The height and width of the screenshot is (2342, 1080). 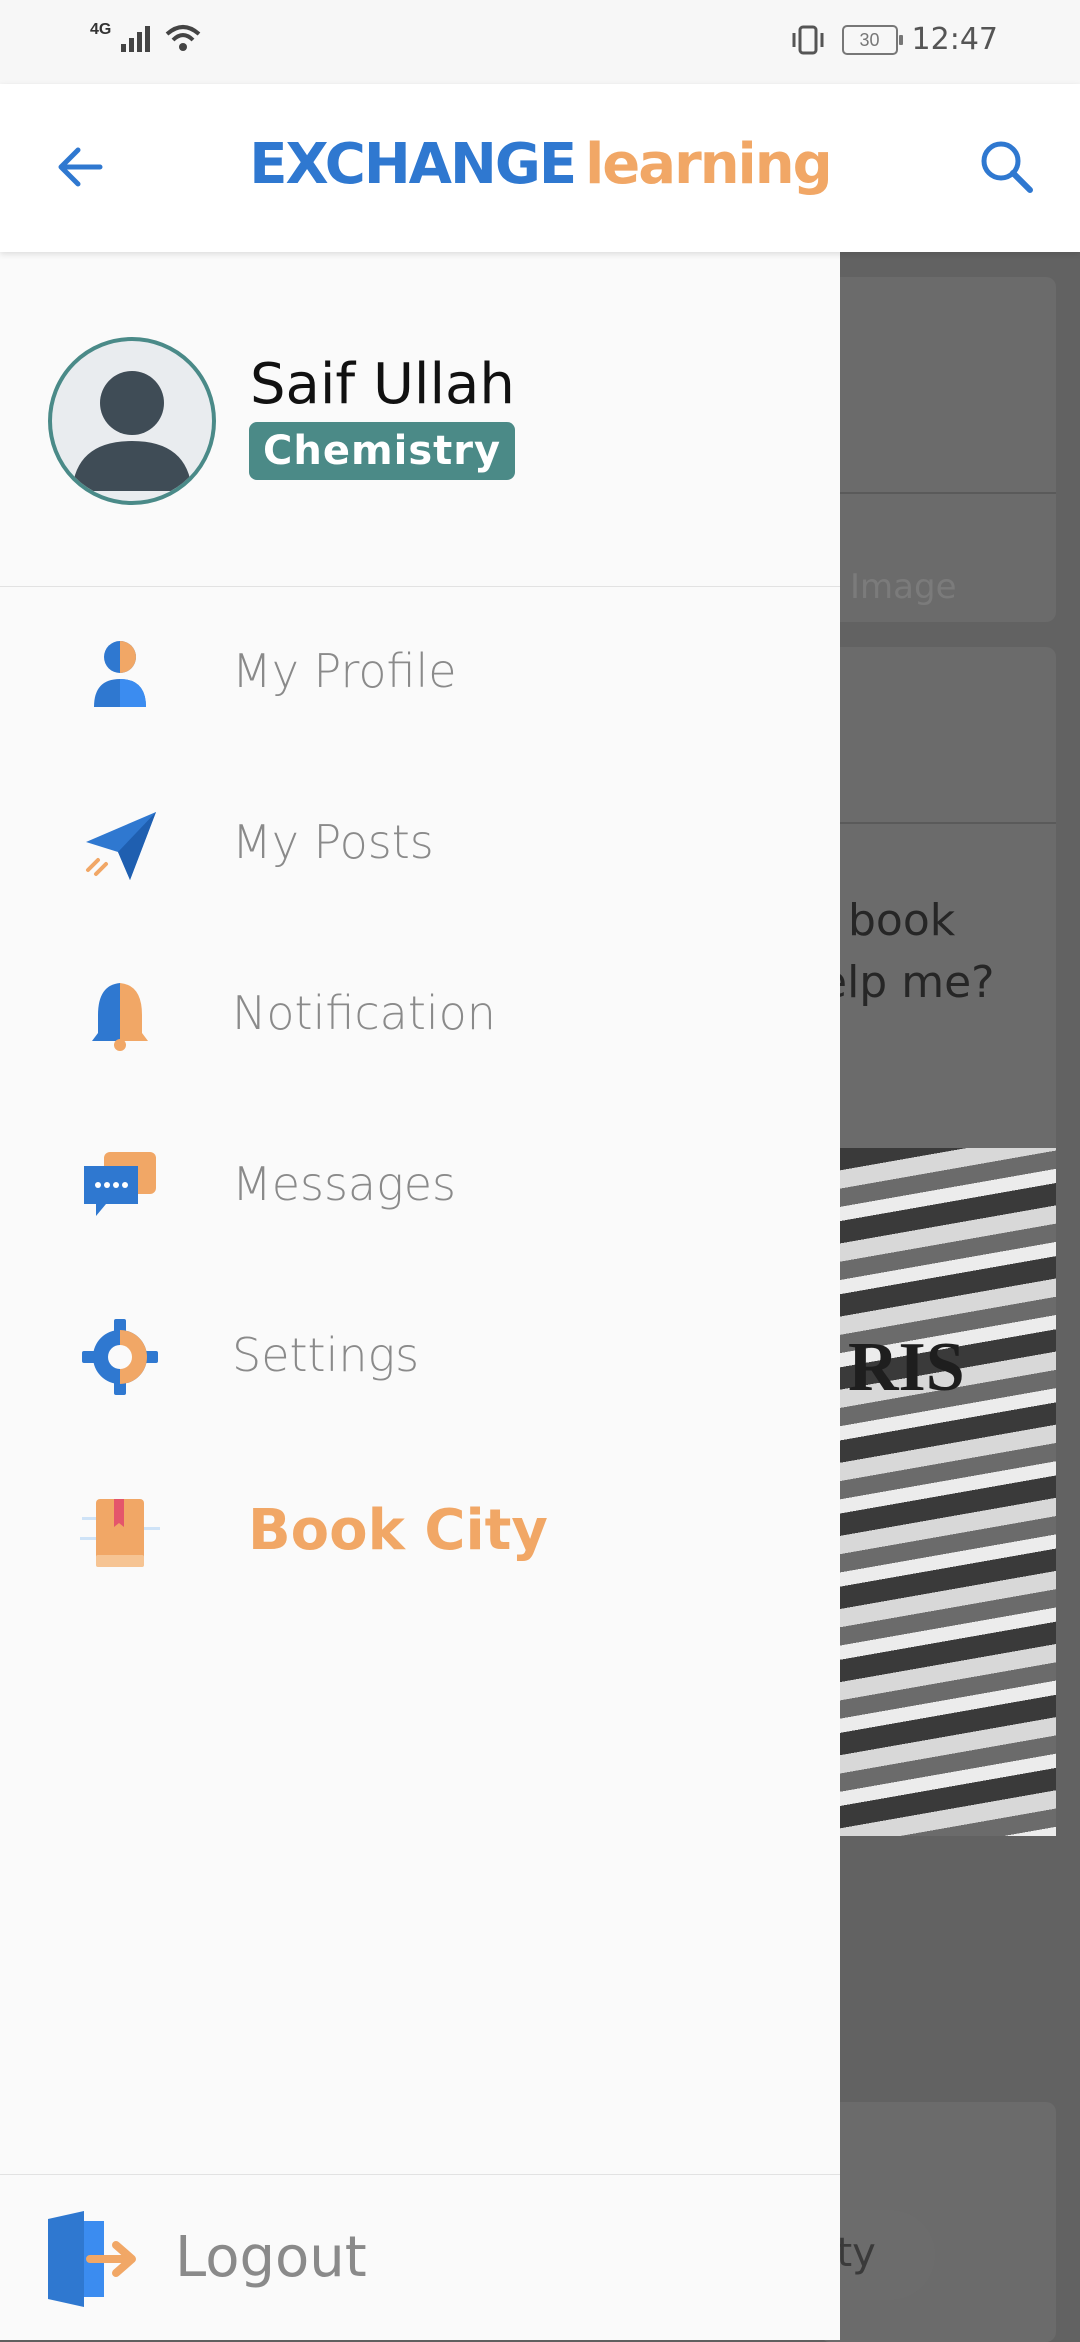 I want to click on menu-label: Notification, so click(x=364, y=1013).